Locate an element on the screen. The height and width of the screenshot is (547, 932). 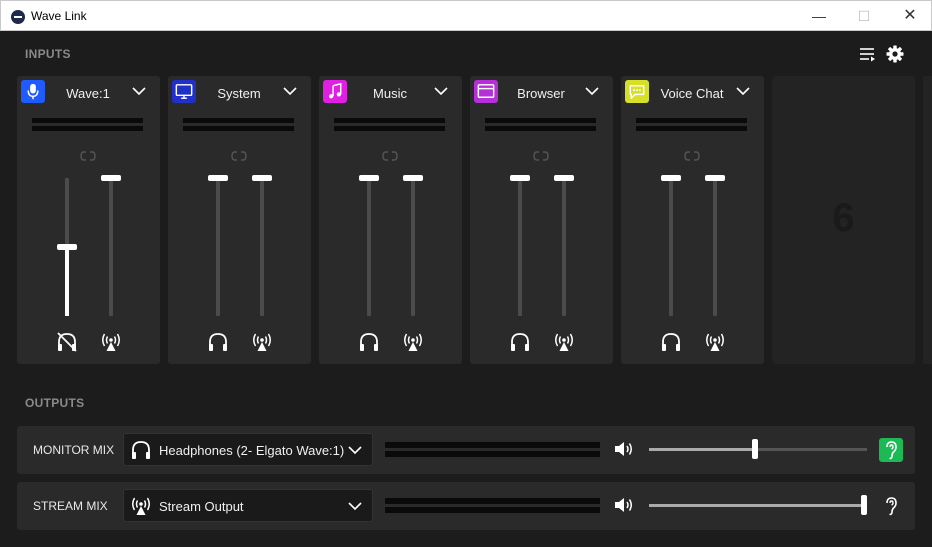
output-device-select: Stream Output is located at coordinates (248, 505).